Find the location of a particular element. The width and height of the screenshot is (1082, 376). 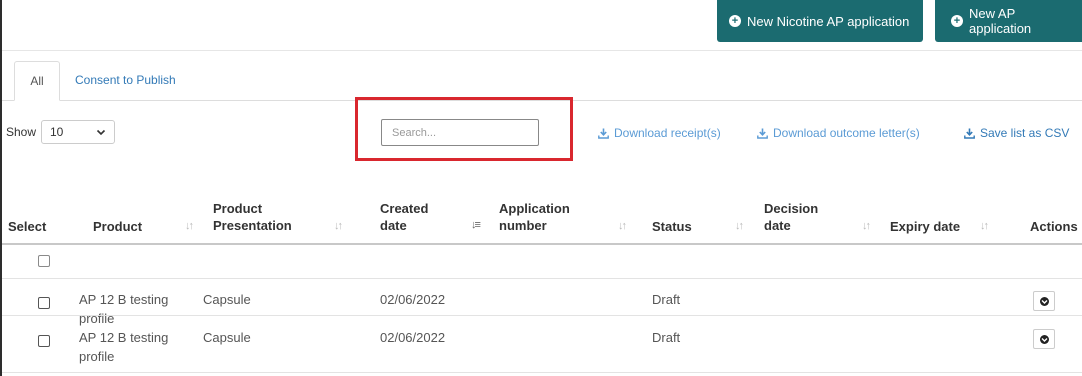

chevron-down-icon is located at coordinates (101, 132).